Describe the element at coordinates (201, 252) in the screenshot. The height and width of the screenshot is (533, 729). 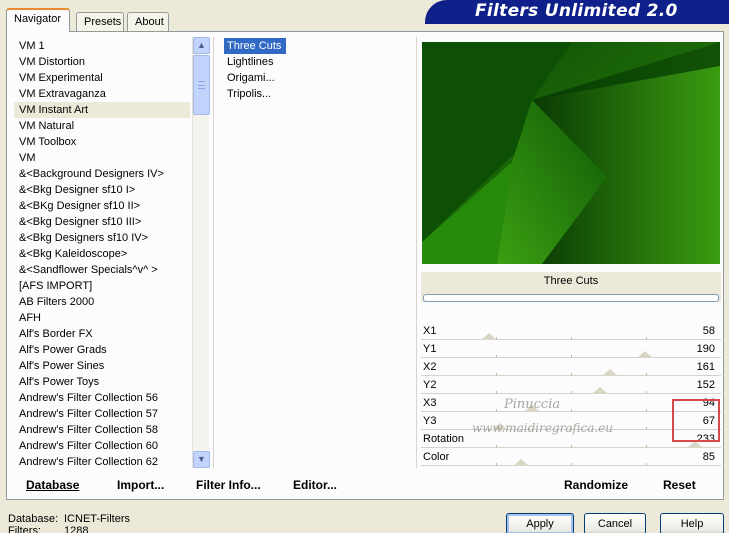
I see `category-scrollbar: ▲ ▼` at that location.